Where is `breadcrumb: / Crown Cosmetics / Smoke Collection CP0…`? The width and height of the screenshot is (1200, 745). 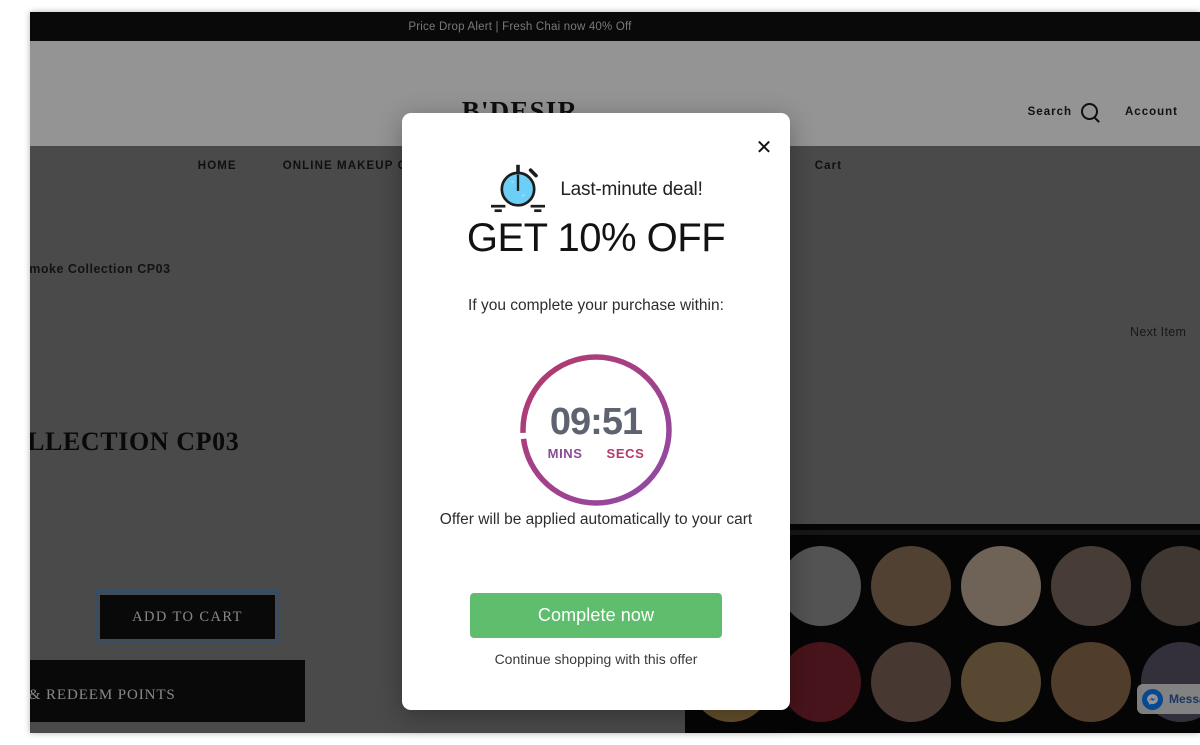 breadcrumb: / Crown Cosmetics / Smoke Collection CP0… is located at coordinates (100, 269).